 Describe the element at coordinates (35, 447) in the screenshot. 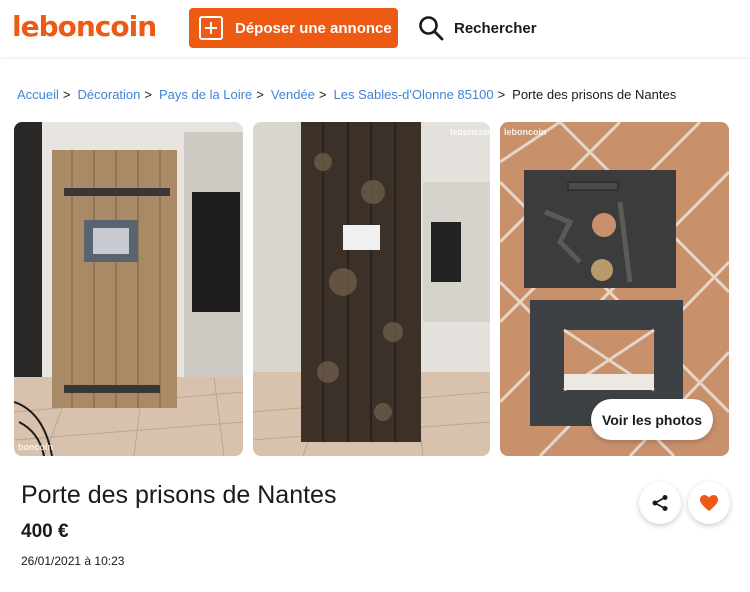

I see `watermark: boncoin` at that location.